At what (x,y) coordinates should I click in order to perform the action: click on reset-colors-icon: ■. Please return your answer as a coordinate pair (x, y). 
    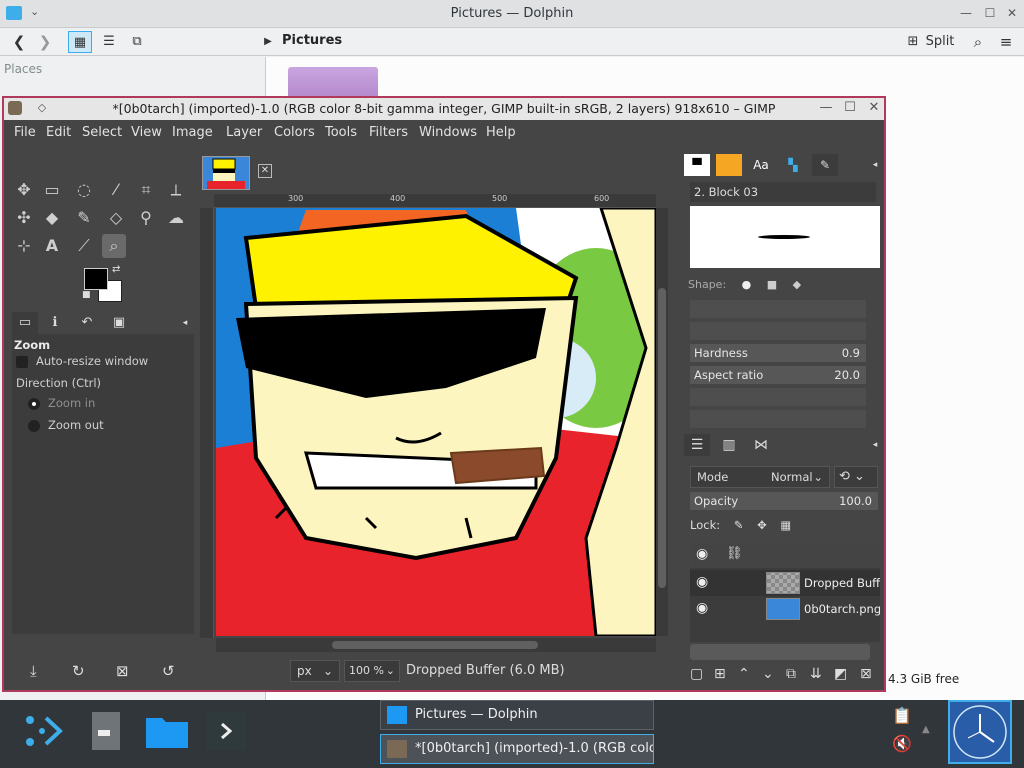
    Looking at the image, I should click on (86, 295).